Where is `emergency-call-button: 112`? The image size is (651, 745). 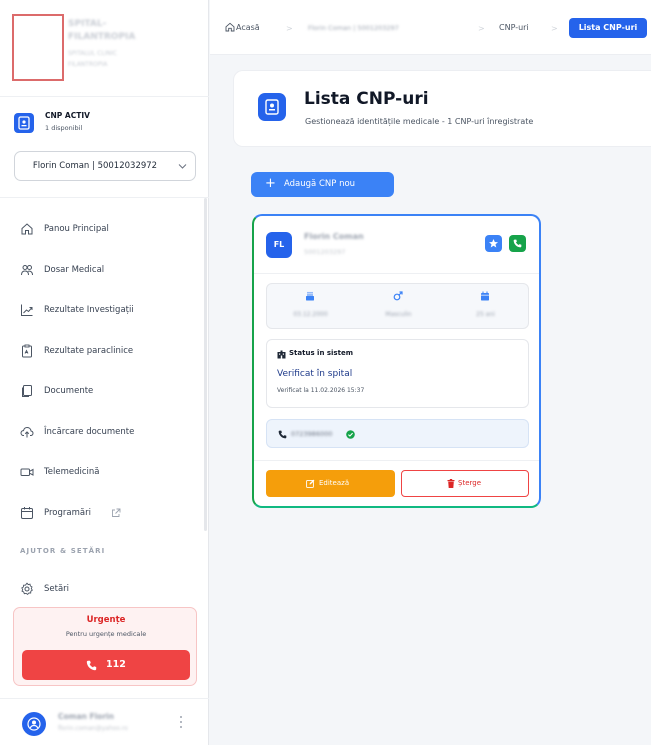 emergency-call-button: 112 is located at coordinates (106, 665).